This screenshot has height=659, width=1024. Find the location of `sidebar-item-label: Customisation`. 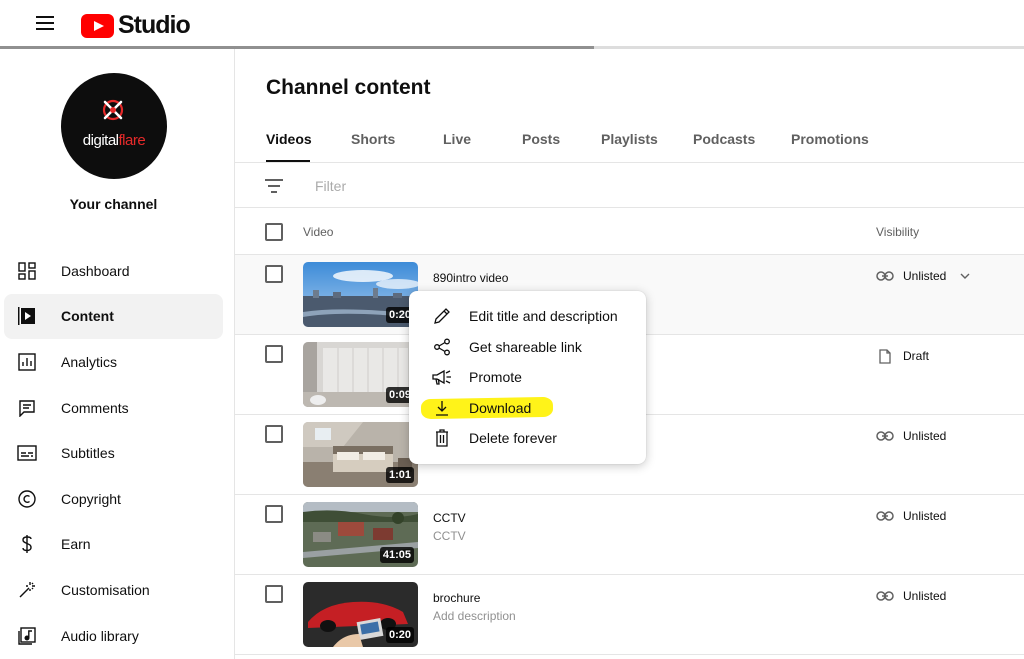

sidebar-item-label: Customisation is located at coordinates (105, 589).